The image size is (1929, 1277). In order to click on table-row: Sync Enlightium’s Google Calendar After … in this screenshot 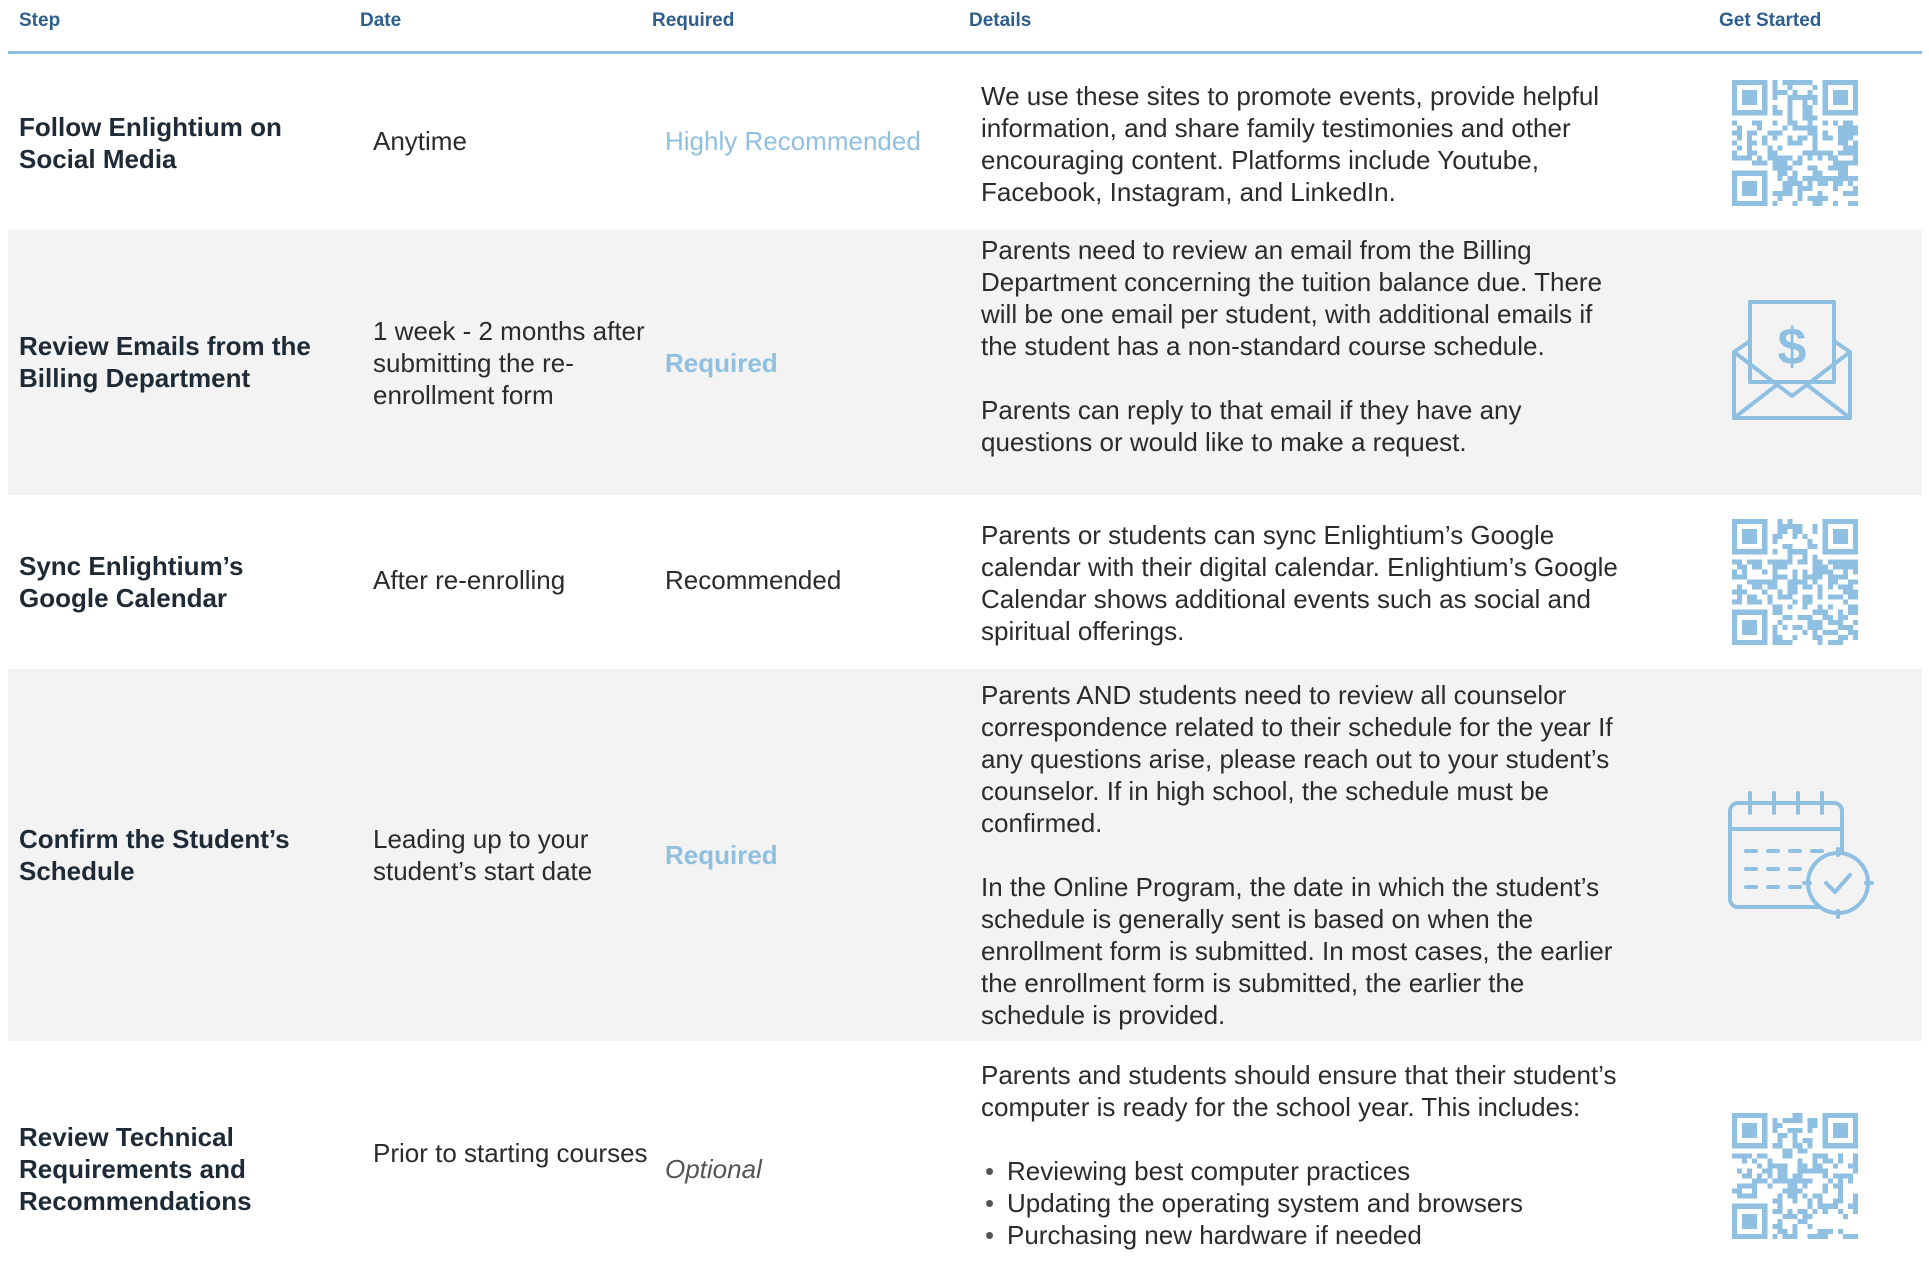, I will do `click(965, 582)`.